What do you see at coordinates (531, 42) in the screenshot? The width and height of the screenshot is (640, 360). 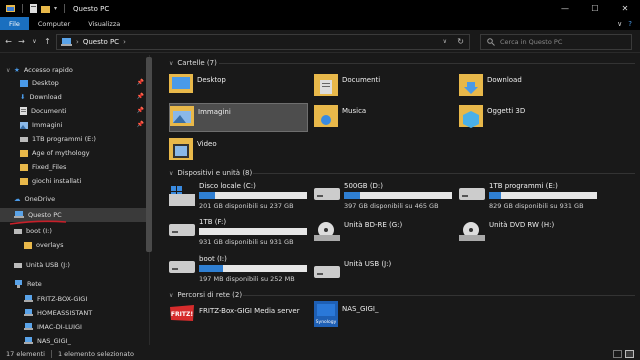 I see `search-placeholder: Cerca in Questo PC` at bounding box center [531, 42].